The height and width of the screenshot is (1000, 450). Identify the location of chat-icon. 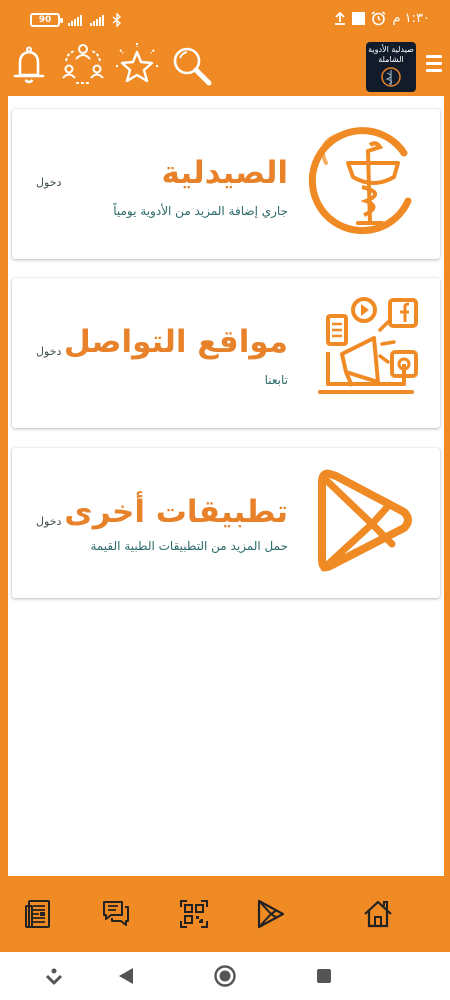
(116, 914).